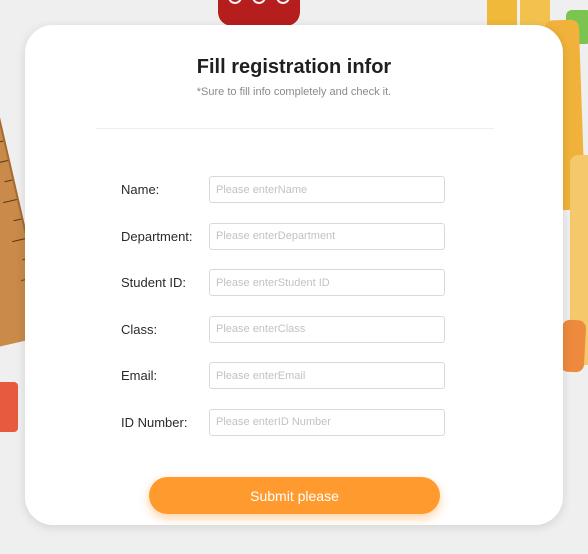 The image size is (588, 554). I want to click on form-row-class: Class:, so click(296, 329).